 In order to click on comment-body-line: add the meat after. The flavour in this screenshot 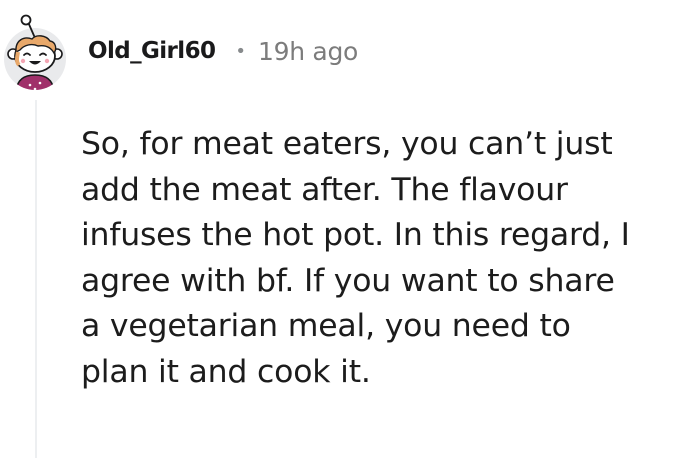, I will do `click(324, 189)`.